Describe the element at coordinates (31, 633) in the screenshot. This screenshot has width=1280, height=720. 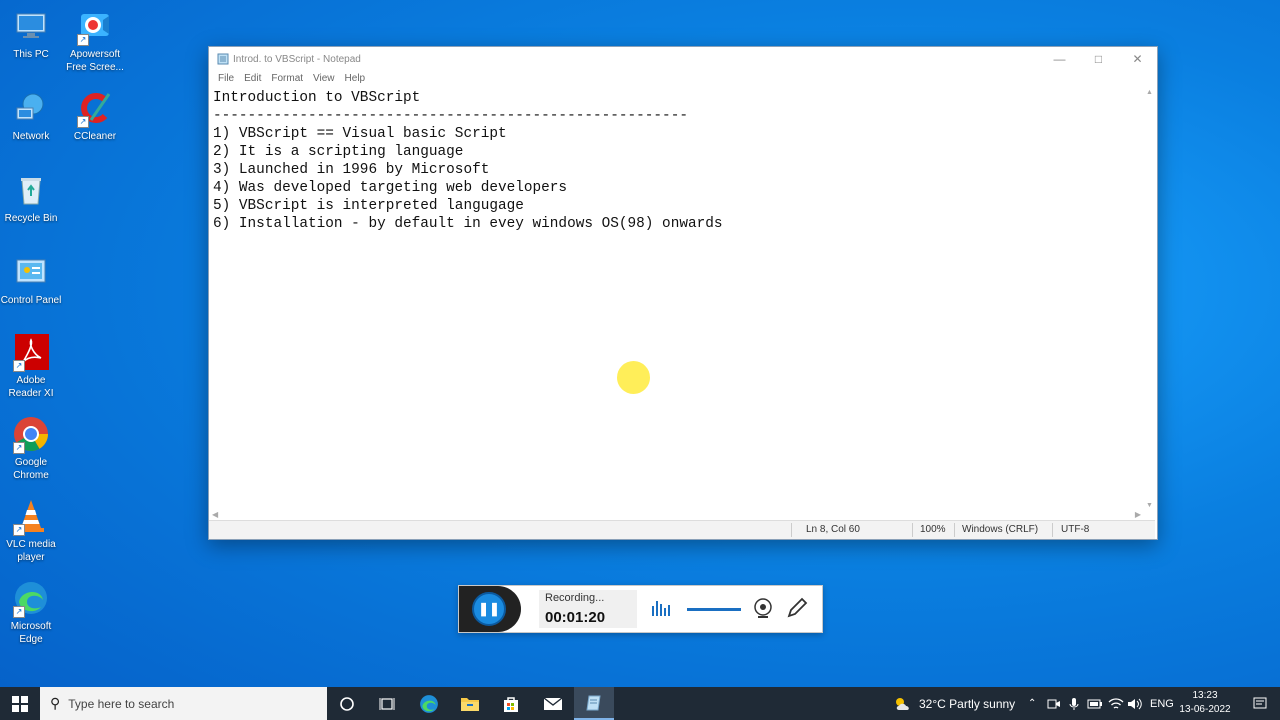
I see `desktop-icon-label: Microsoft Edge` at that location.